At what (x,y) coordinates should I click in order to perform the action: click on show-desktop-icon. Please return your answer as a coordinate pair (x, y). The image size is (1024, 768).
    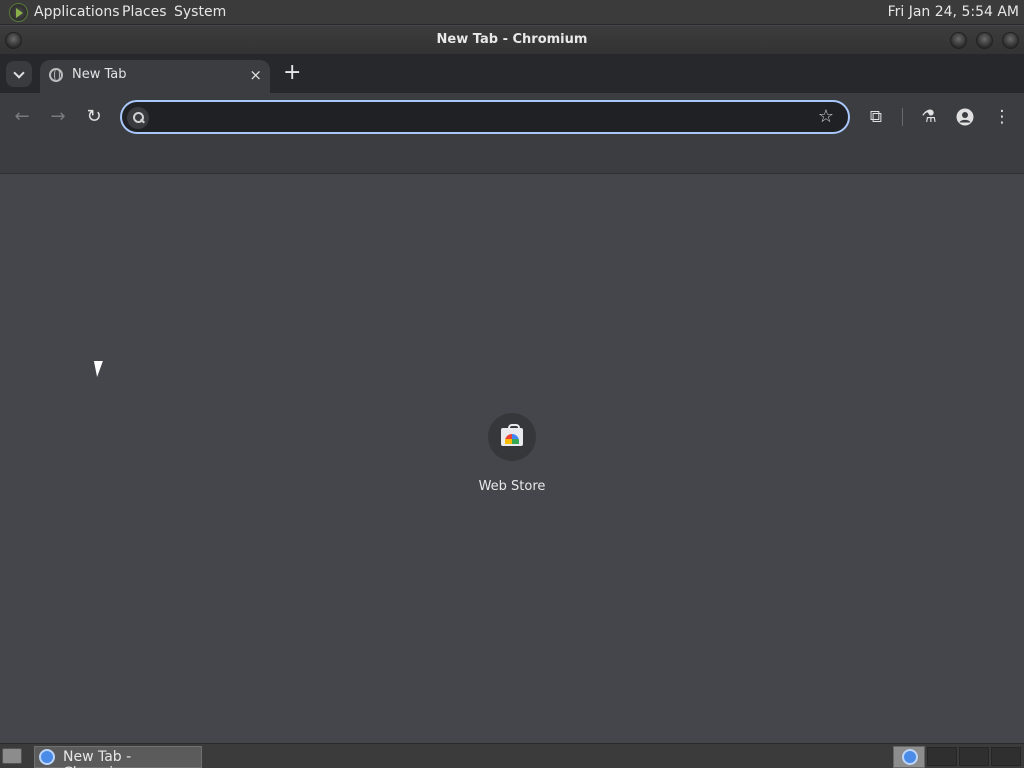
    Looking at the image, I should click on (12, 756).